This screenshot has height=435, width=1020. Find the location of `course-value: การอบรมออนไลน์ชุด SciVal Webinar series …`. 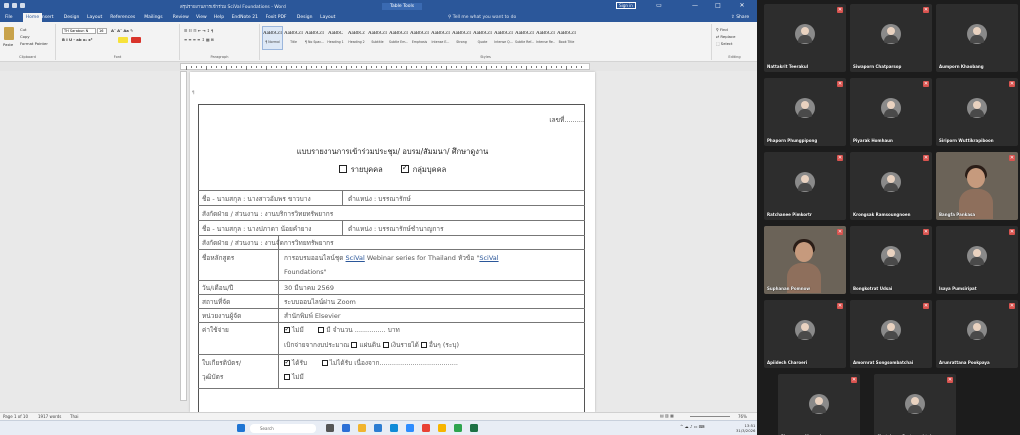

course-value: การอบรมออนไลน์ชุด SciVal Webinar series … is located at coordinates (391, 258).